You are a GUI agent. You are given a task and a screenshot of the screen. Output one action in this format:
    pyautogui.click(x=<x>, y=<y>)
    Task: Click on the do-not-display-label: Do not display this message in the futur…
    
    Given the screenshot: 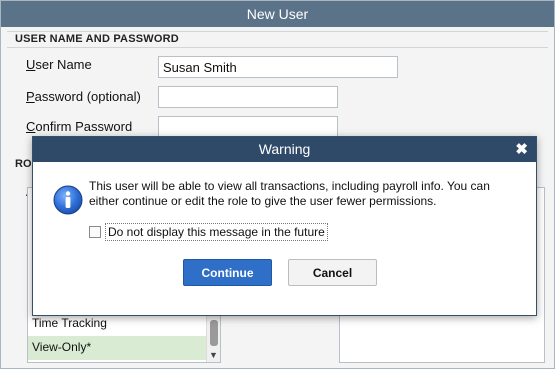 What is the action you would take?
    pyautogui.click(x=216, y=232)
    